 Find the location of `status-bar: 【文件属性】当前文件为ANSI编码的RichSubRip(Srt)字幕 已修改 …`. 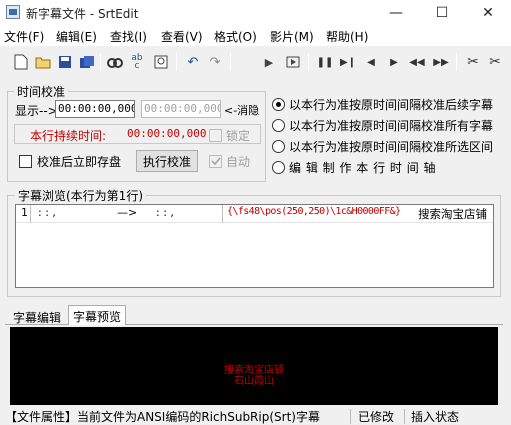

status-bar: 【文件属性】当前文件为ANSI编码的RichSubRip(Srt)字幕 已修改 … is located at coordinates (255, 416).